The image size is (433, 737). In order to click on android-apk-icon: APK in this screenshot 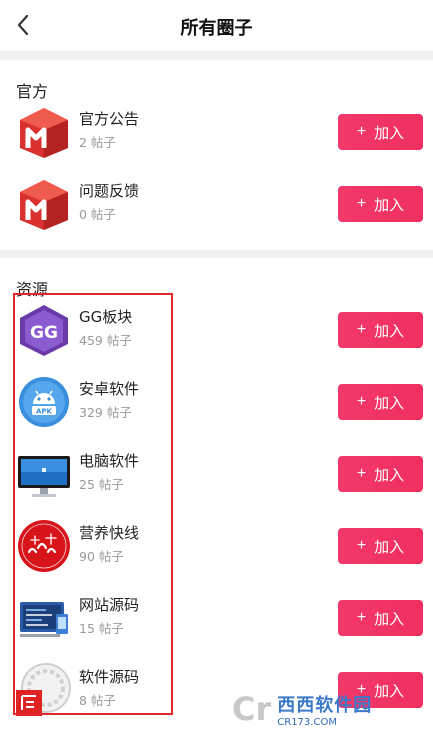, I will do `click(44, 402)`.